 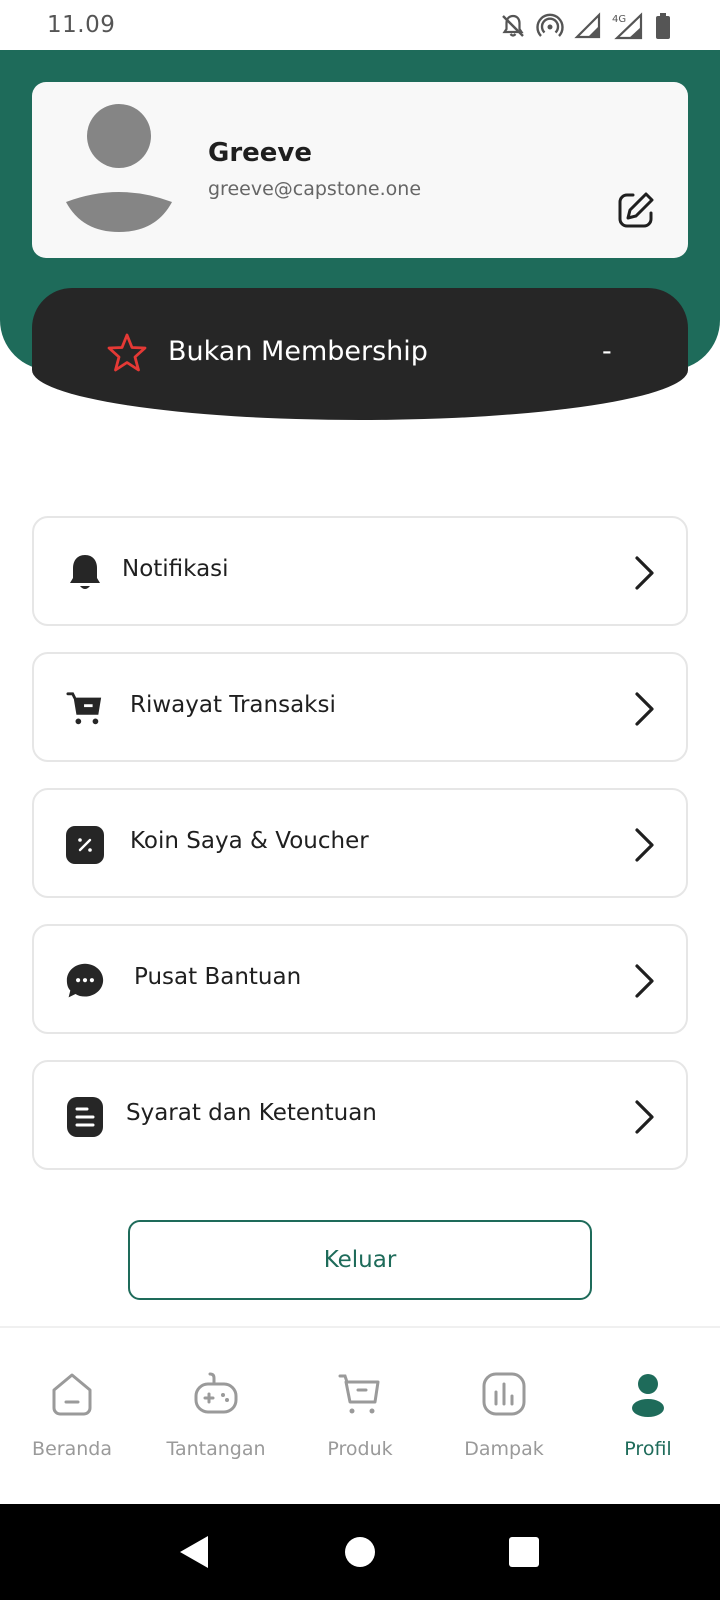 What do you see at coordinates (233, 705) in the screenshot?
I see `menu-item-label: Riwayat Transaksi` at bounding box center [233, 705].